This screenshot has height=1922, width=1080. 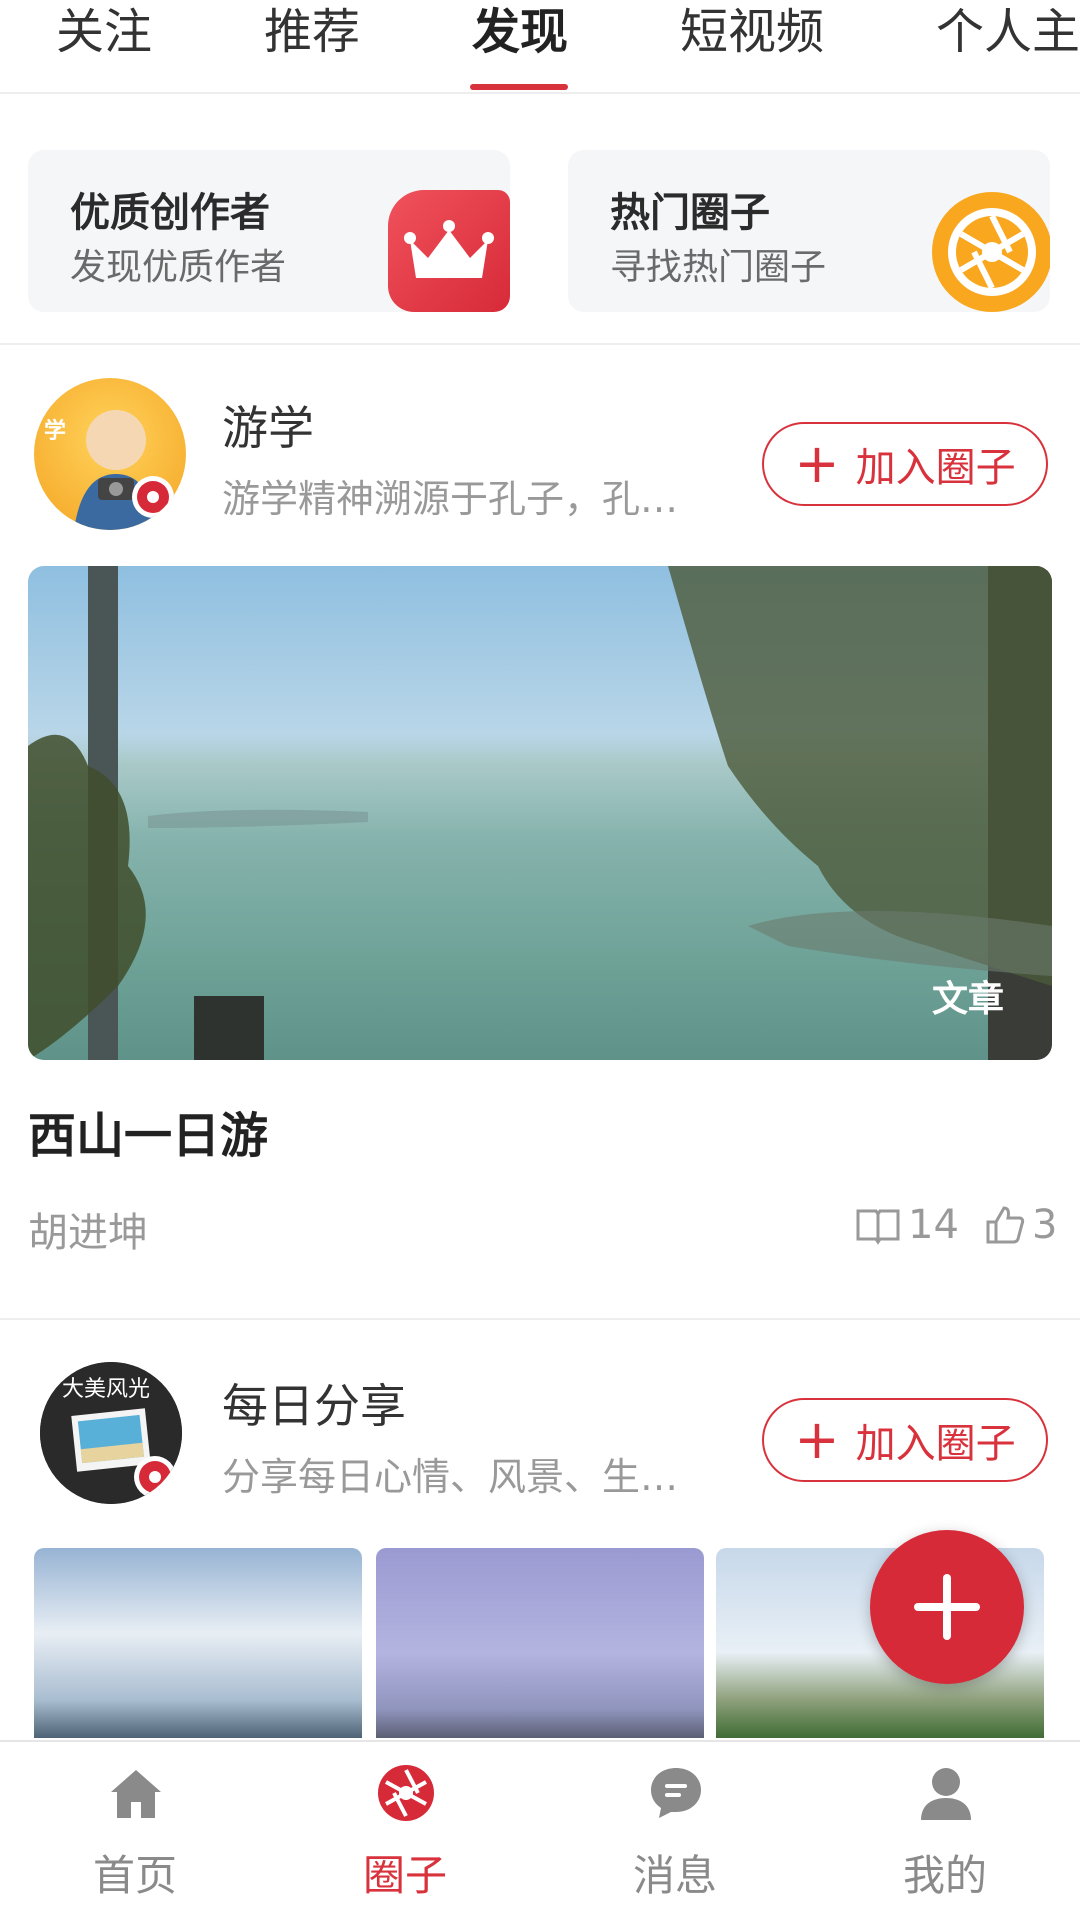 I want to click on circle-name: 游学, so click(x=268, y=425).